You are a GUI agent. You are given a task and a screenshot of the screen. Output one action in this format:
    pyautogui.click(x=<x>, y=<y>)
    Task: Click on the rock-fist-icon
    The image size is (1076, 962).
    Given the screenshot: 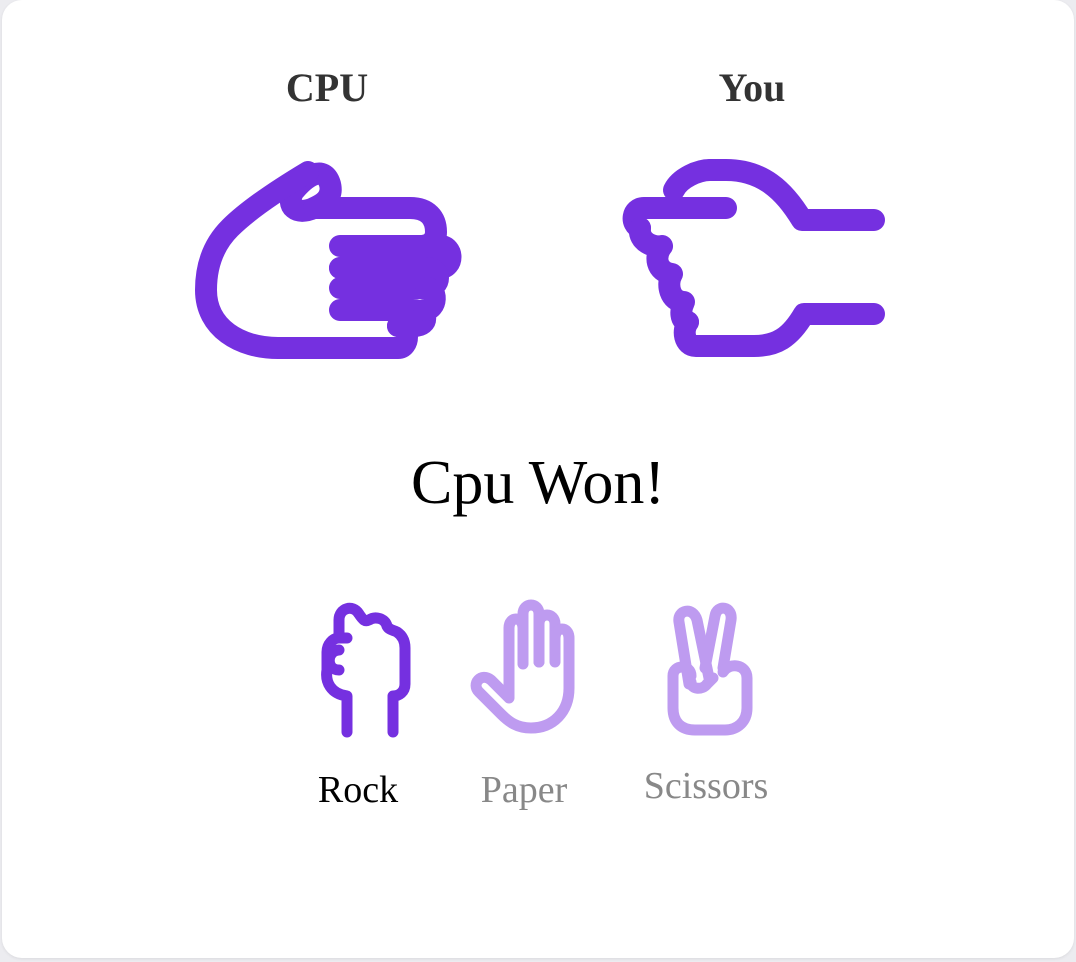 What is the action you would take?
    pyautogui.click(x=366, y=670)
    